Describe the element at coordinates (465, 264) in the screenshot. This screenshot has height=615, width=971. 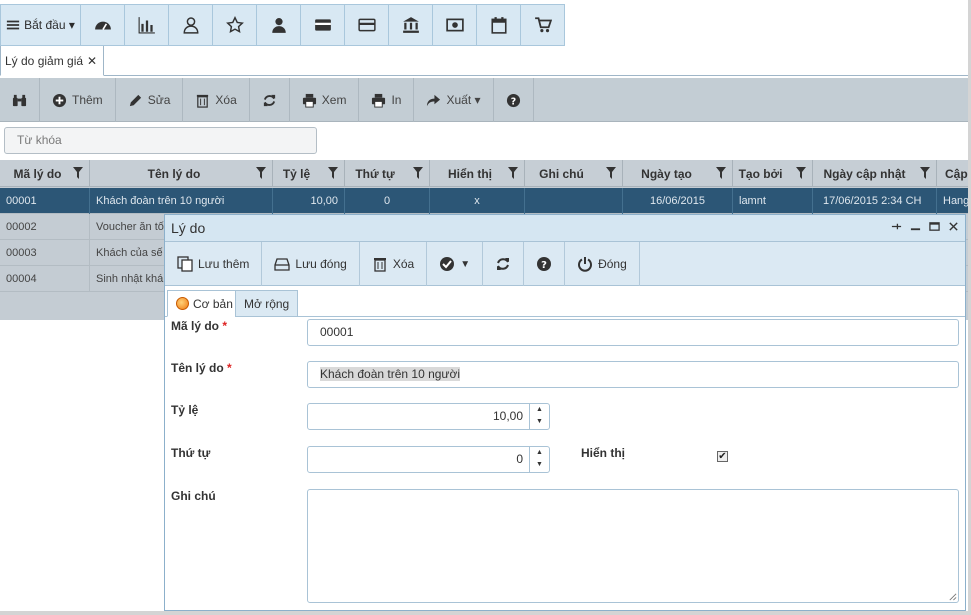
I see `chevron-down-icon: ▼` at that location.